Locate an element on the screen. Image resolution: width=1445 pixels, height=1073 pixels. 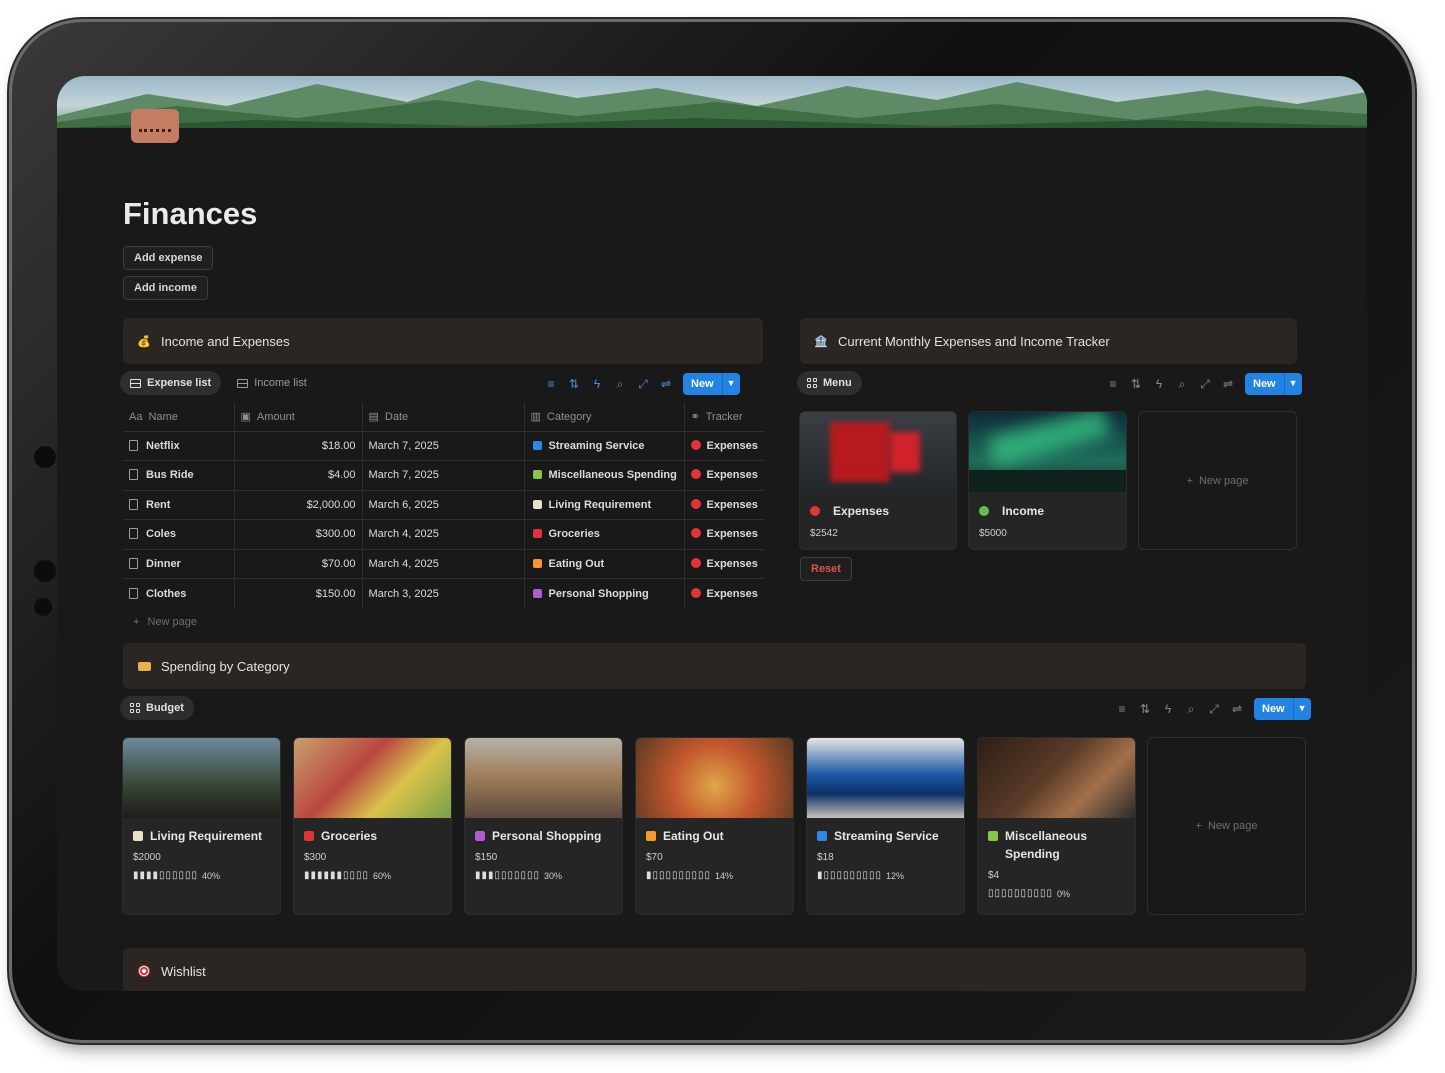
card-value: $2542 is located at coordinates (824, 533).